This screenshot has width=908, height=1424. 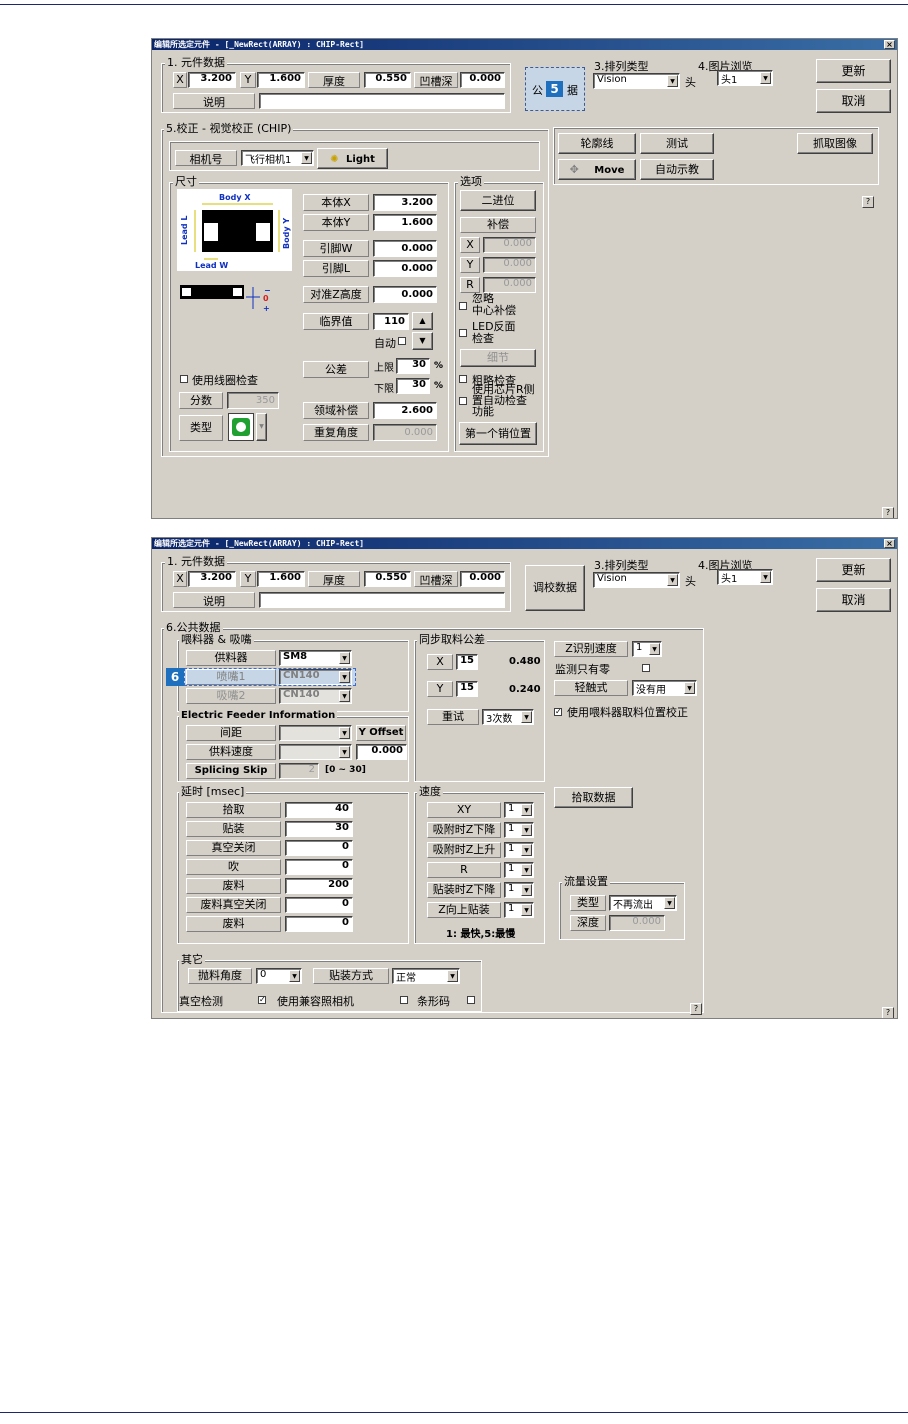 What do you see at coordinates (405, 410) in the screenshot?
I see `area-comp-field: 2.600` at bounding box center [405, 410].